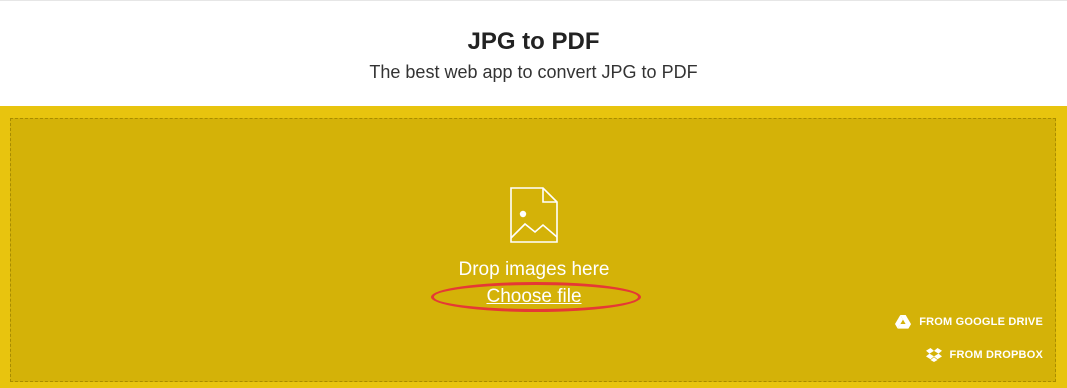  Describe the element at coordinates (534, 215) in the screenshot. I see `image-file-icon` at that location.